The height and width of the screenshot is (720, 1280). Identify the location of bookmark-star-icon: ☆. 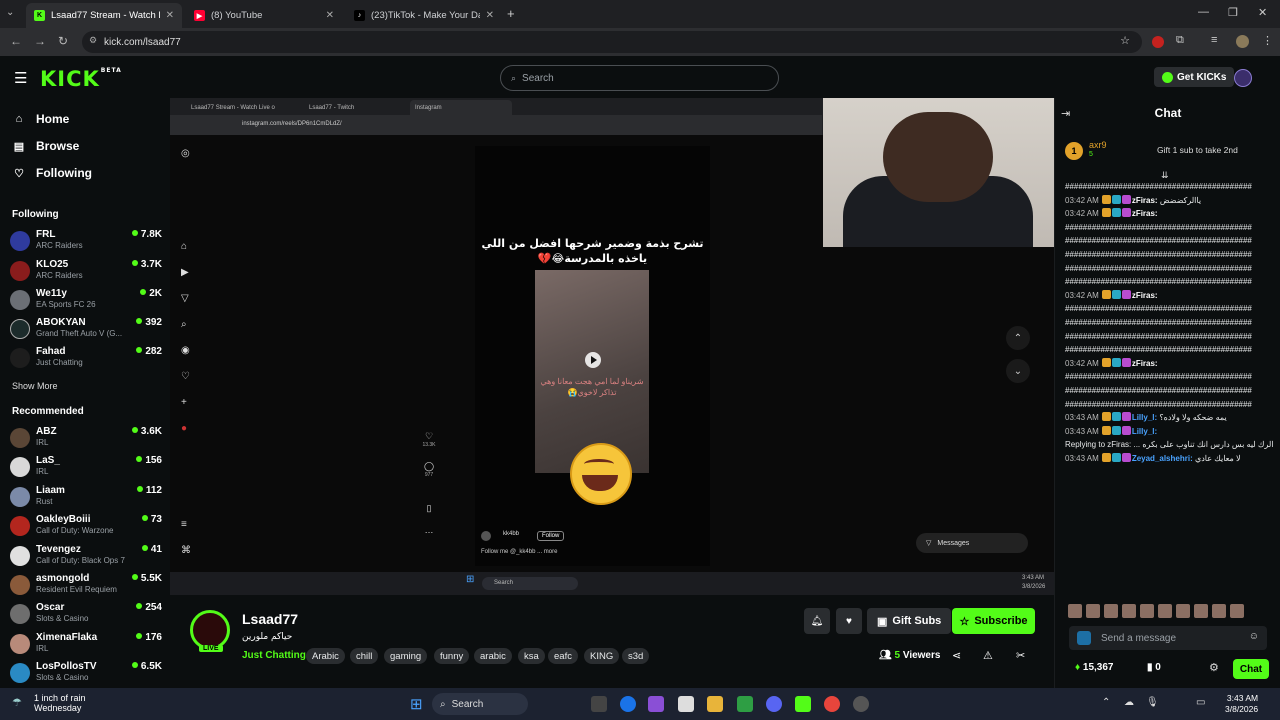
(1125, 40).